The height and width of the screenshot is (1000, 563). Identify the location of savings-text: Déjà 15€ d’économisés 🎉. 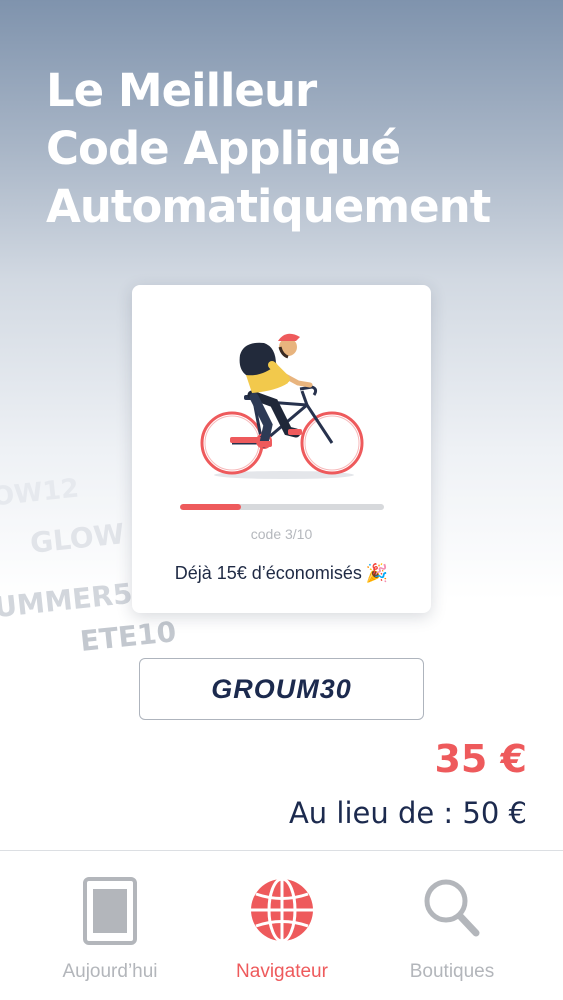
(281, 573).